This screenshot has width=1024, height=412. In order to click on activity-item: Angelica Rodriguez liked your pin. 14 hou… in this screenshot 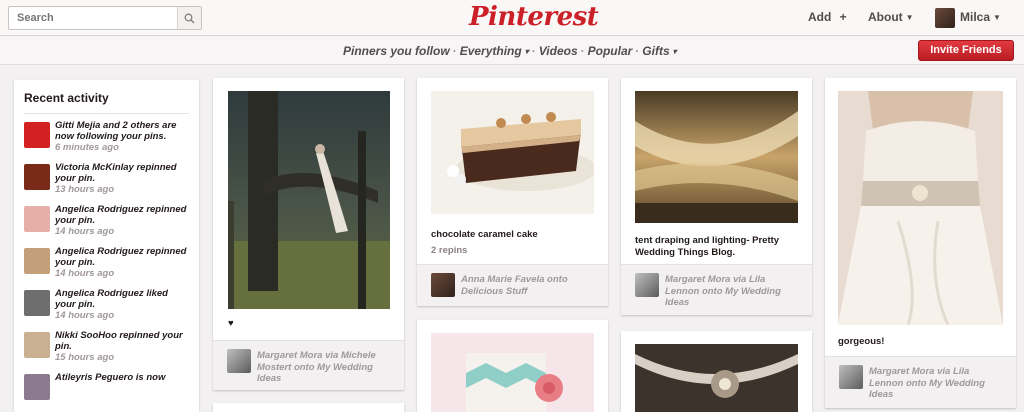, I will do `click(106, 306)`.